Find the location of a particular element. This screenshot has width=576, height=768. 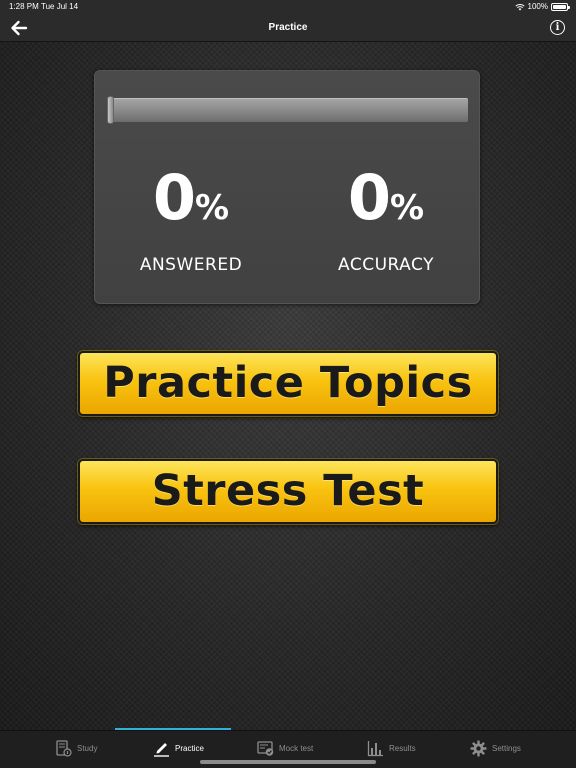

answered-unit: % is located at coordinates (212, 208).